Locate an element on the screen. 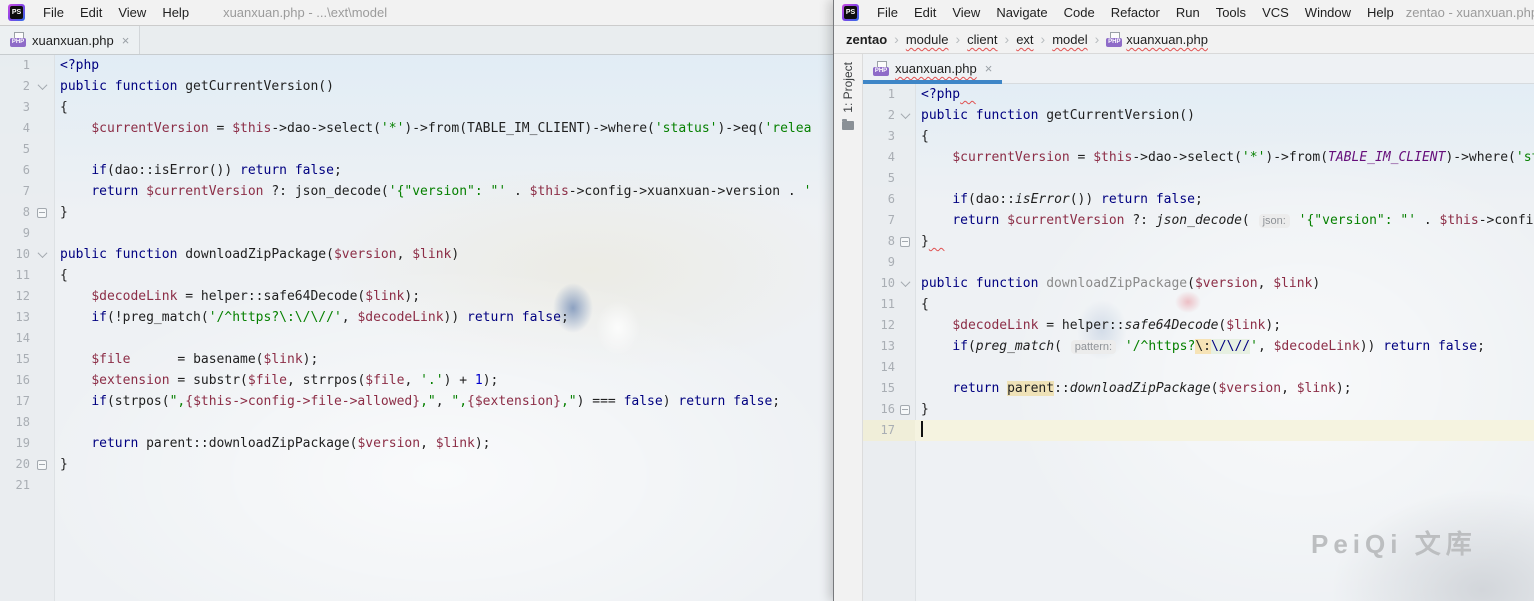 This screenshot has height=601, width=1534. line-number: 5 is located at coordinates (26, 149).